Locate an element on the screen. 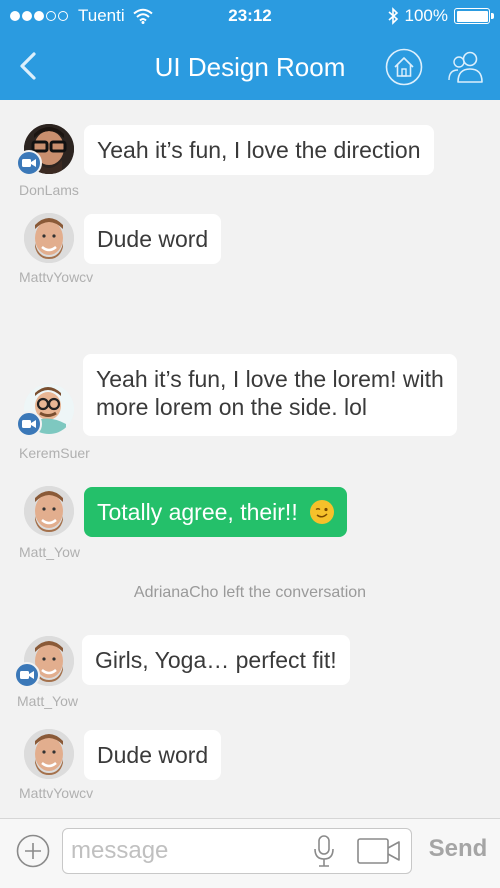 Image resolution: width=500 pixels, height=888 pixels. system-note: AdrianaCho left the conversation is located at coordinates (250, 592).